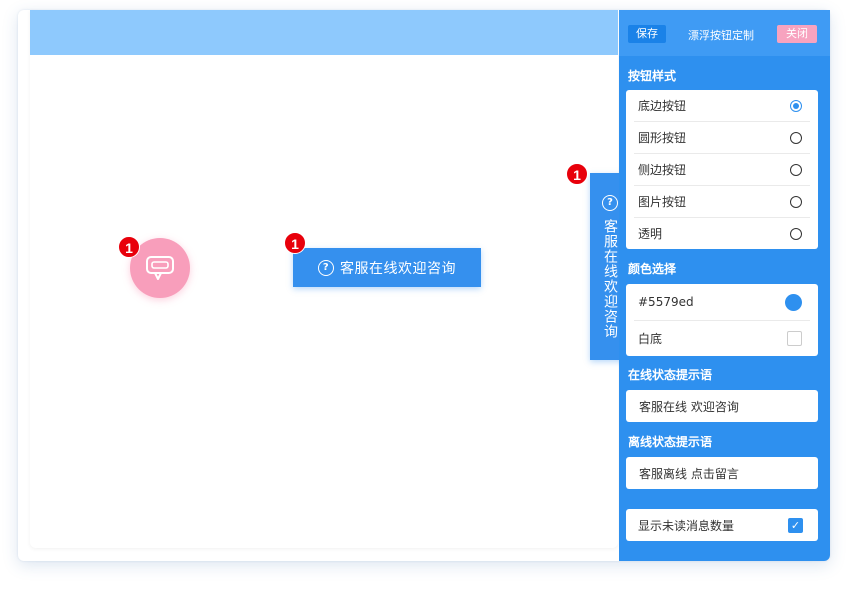 This screenshot has height=591, width=849. I want to click on checkbox-checked-icon: ✓, so click(795, 525).